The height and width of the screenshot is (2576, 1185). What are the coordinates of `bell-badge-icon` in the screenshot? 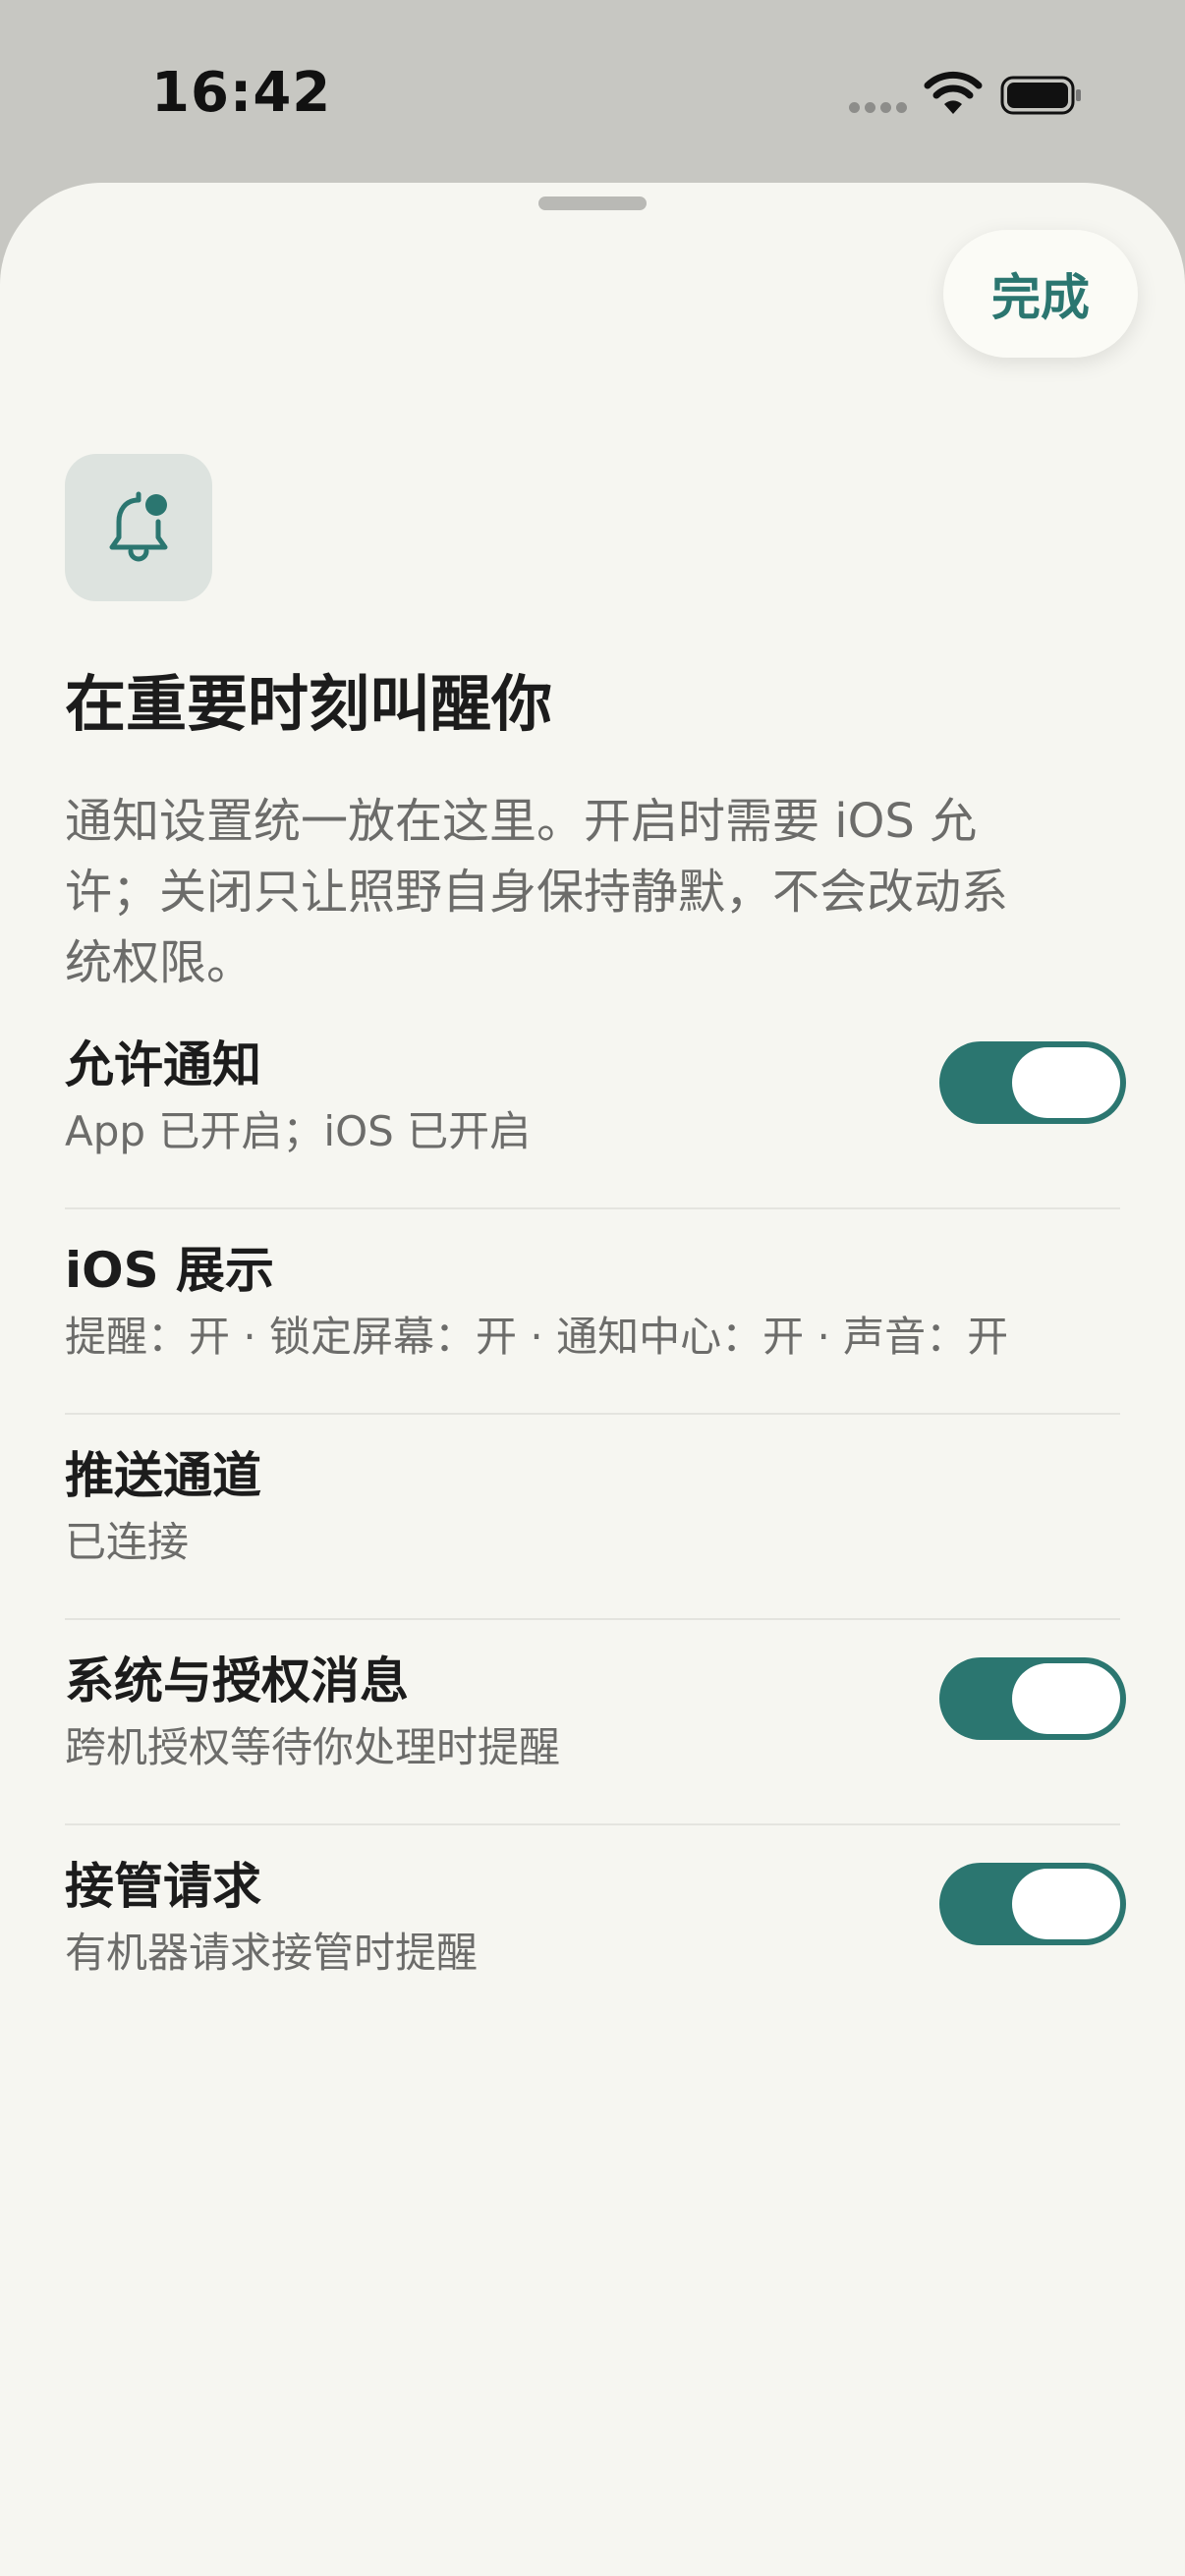 It's located at (138, 526).